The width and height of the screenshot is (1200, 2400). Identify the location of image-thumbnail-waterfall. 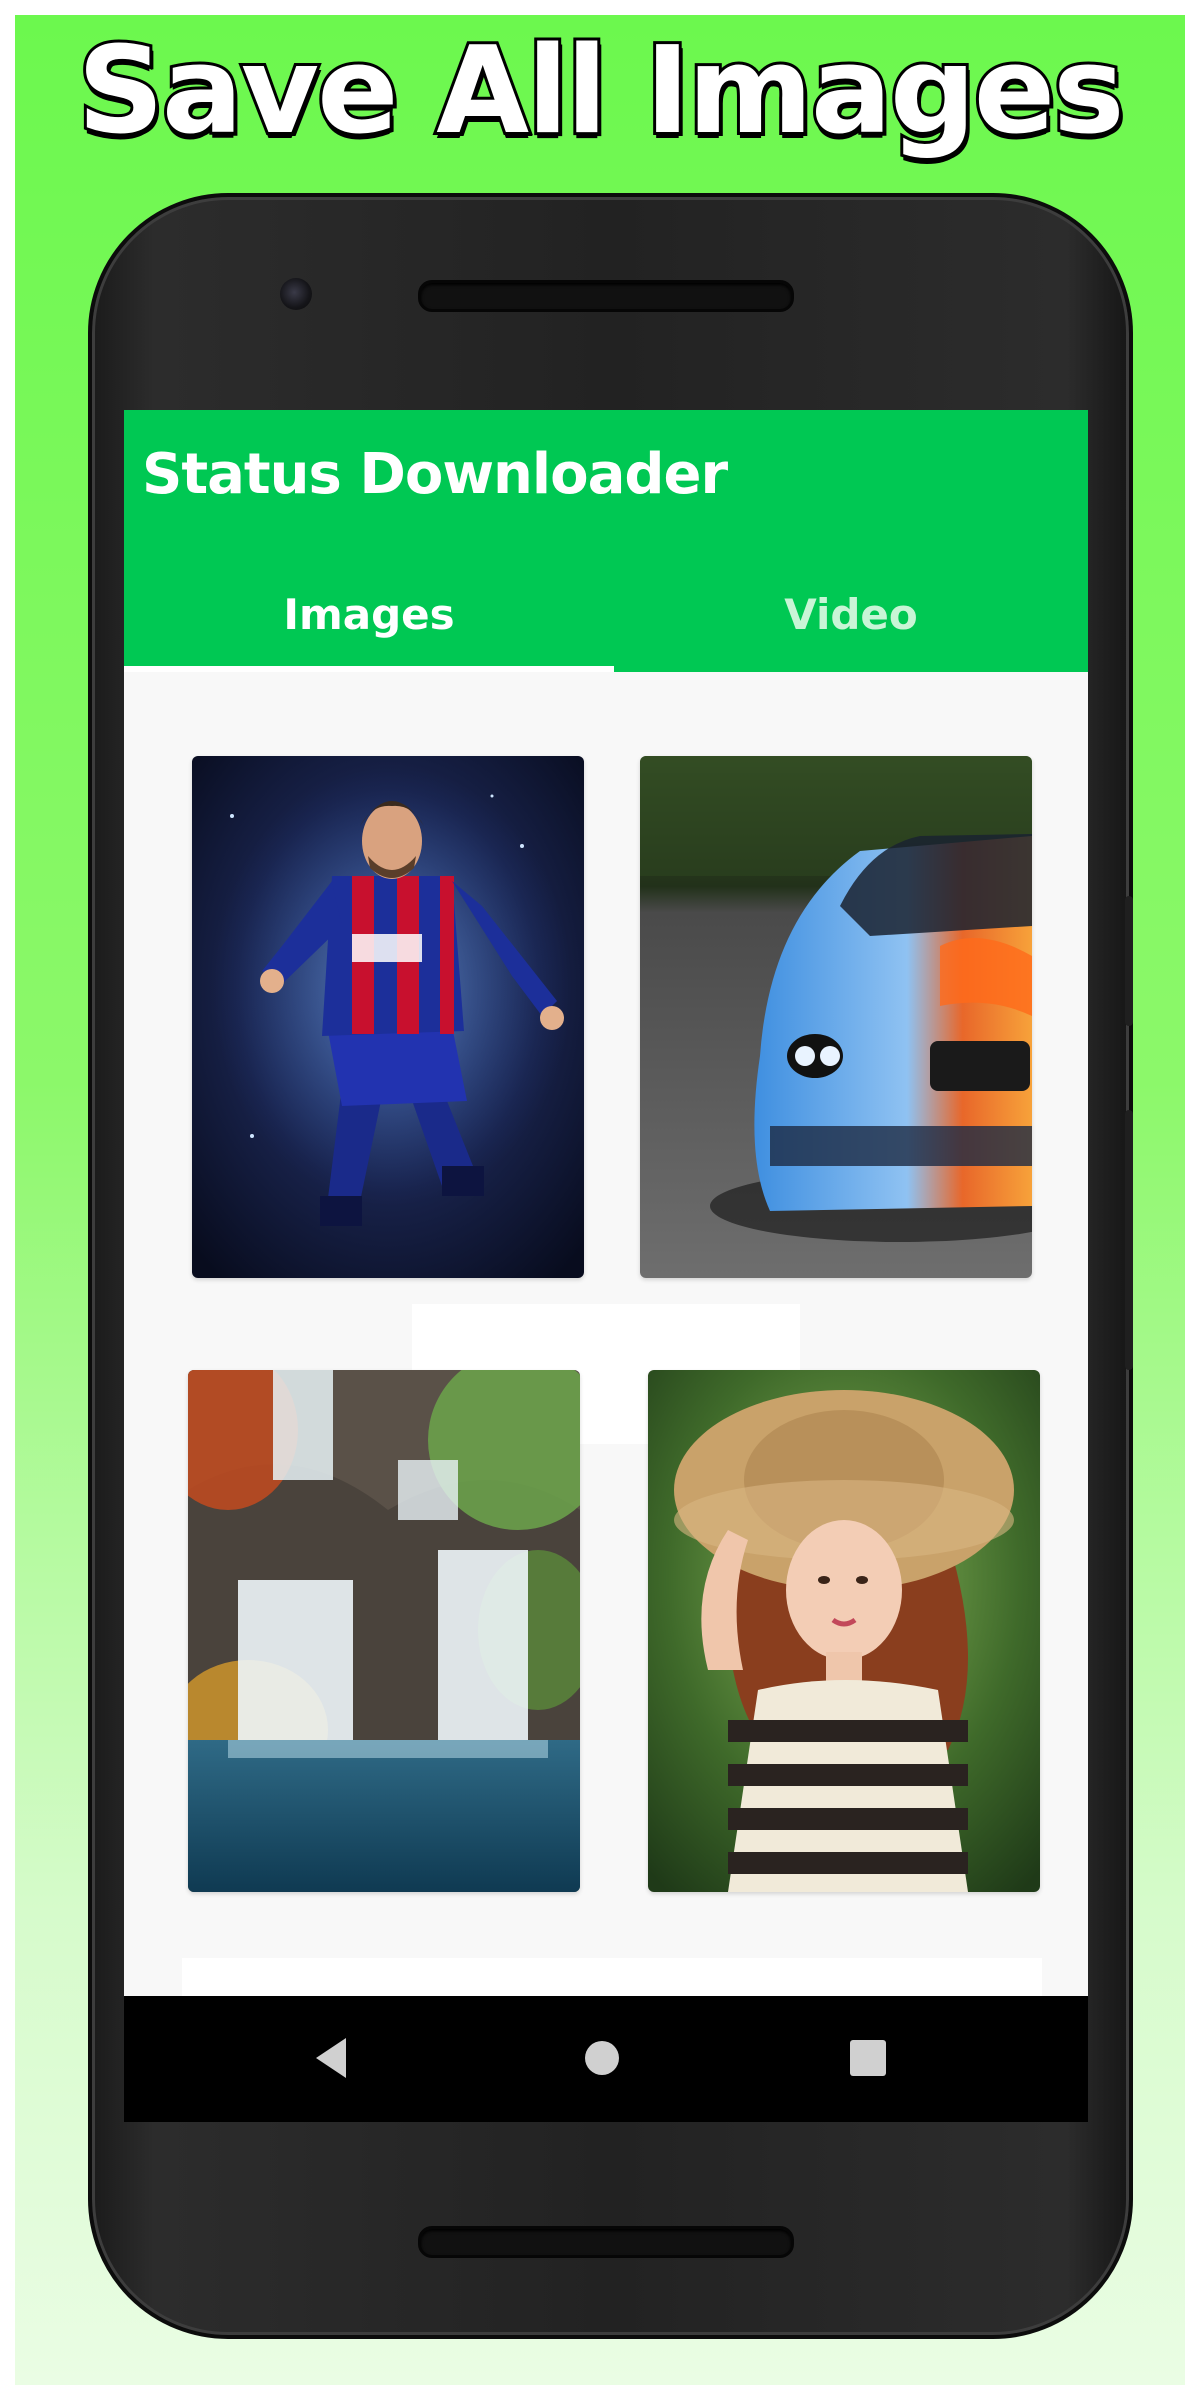
(384, 1631).